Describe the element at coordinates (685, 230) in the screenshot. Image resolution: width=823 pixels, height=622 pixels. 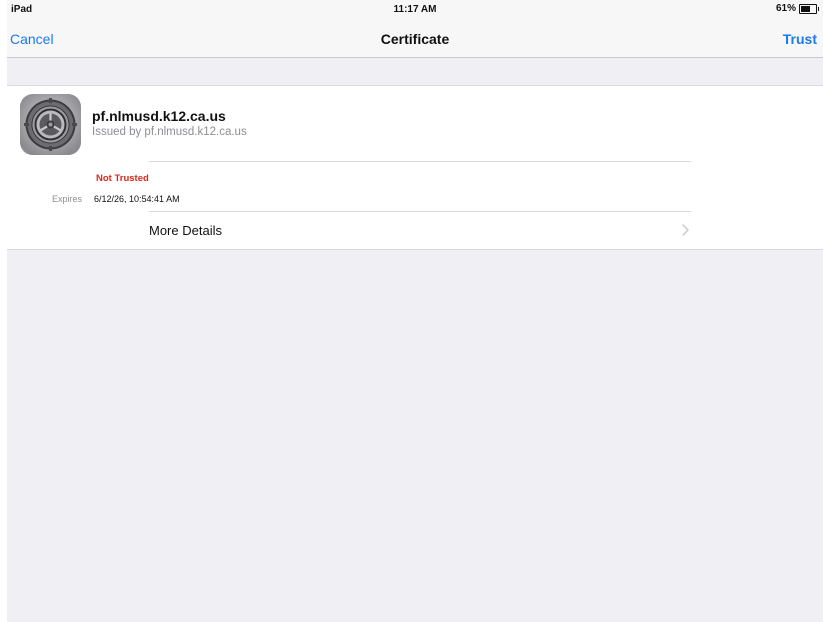
I see `chevron-right-icon` at that location.